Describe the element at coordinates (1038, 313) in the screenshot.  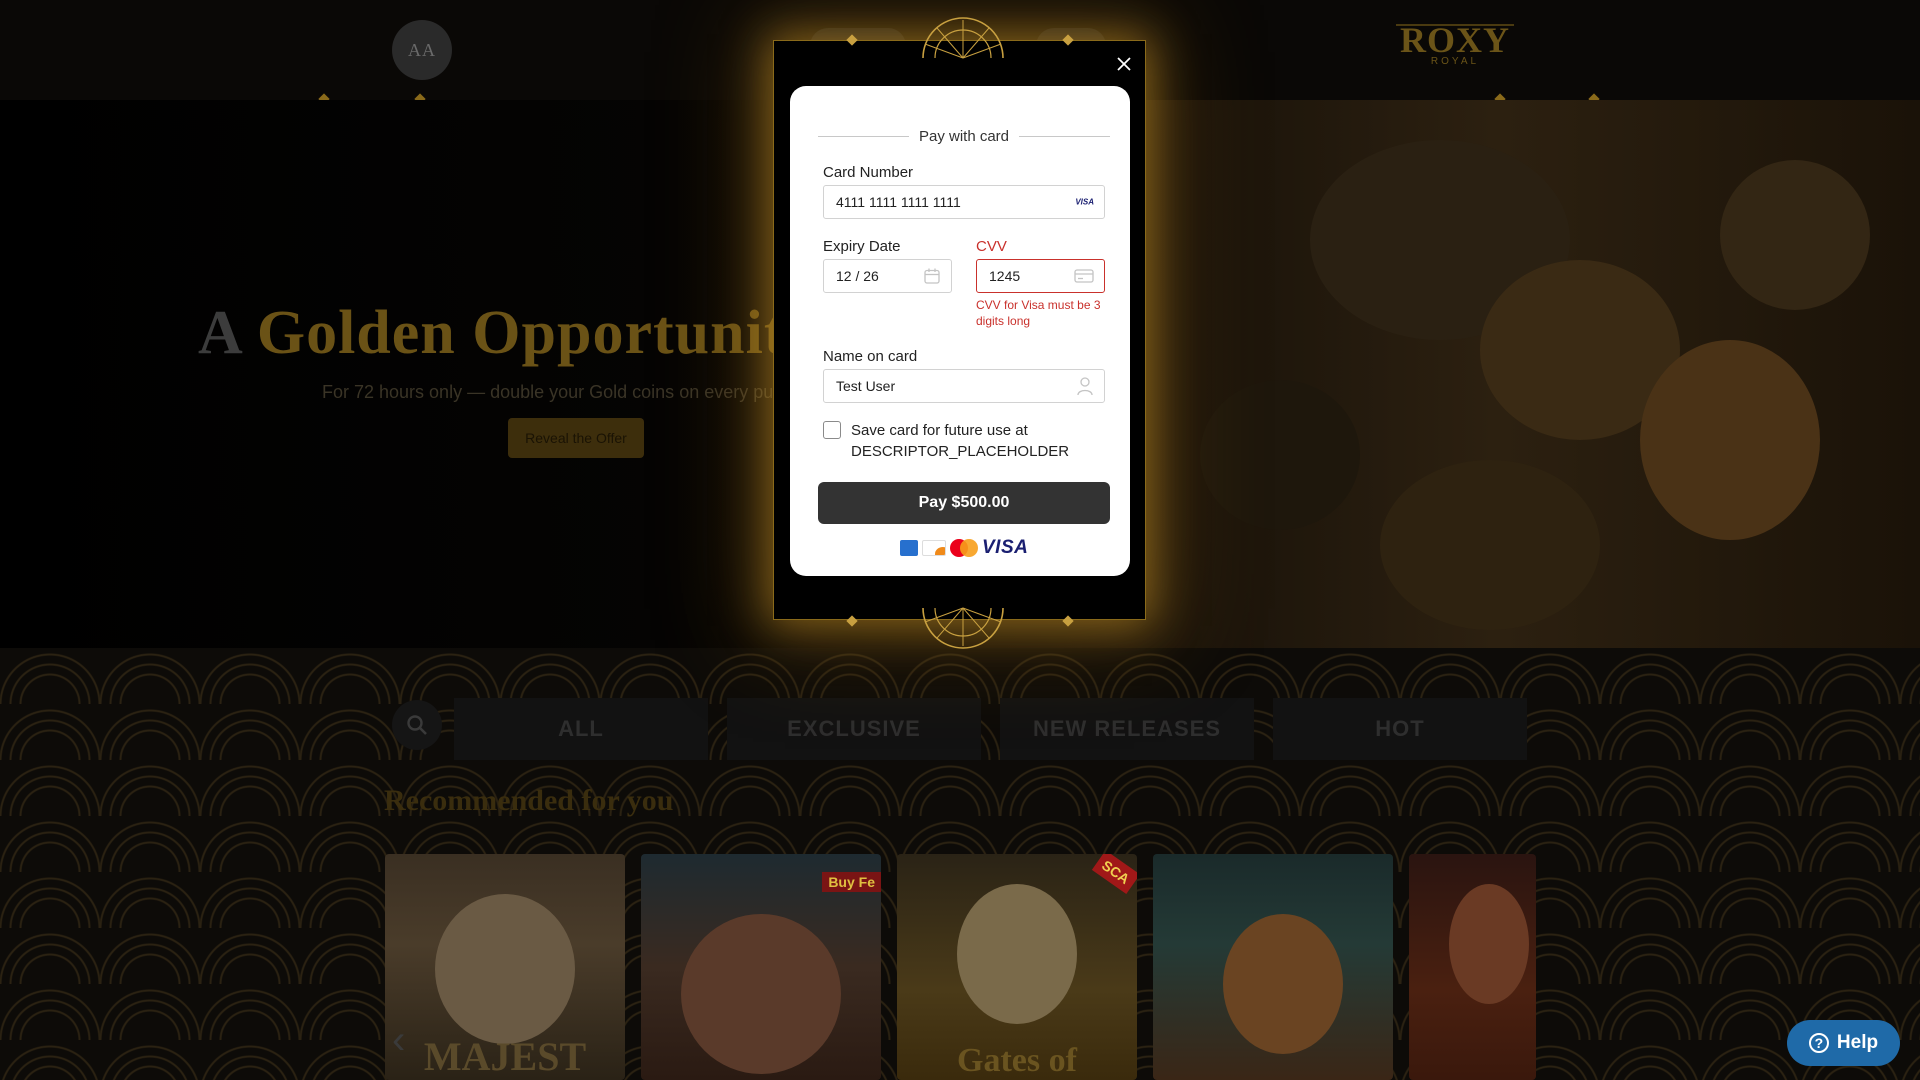
I see `cvv-error-message: CVV for Visa must be 3 digits long` at that location.